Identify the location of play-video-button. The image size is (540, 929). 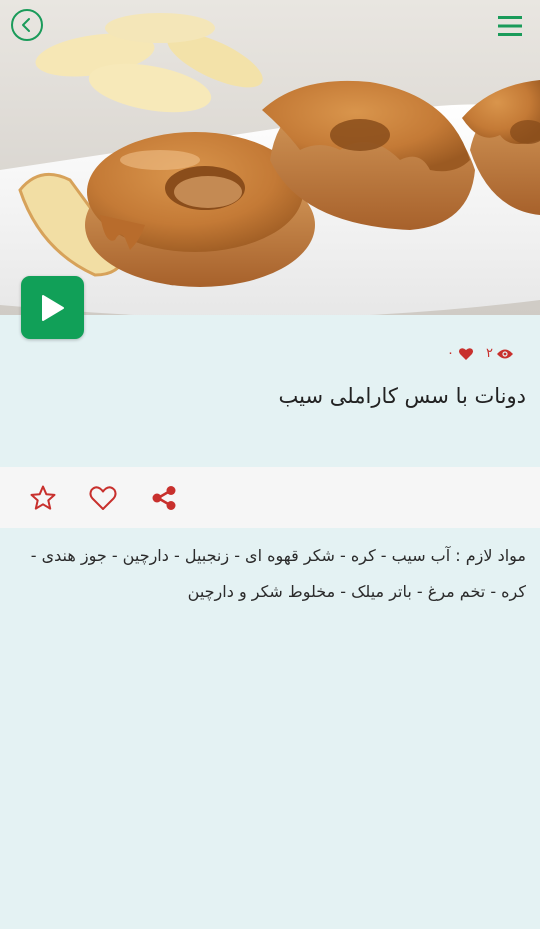
(52, 307).